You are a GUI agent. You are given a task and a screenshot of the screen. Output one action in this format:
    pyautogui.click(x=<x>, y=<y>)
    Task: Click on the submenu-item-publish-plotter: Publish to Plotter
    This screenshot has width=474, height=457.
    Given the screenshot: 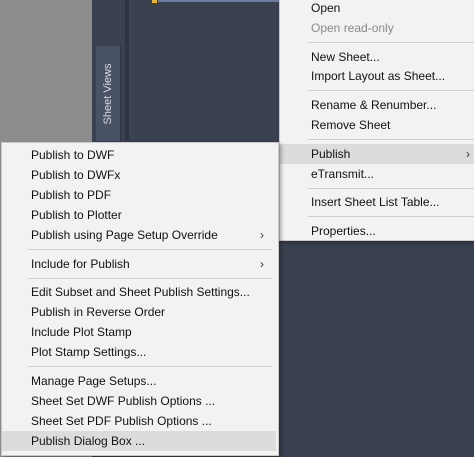 What is the action you would take?
    pyautogui.click(x=139, y=215)
    